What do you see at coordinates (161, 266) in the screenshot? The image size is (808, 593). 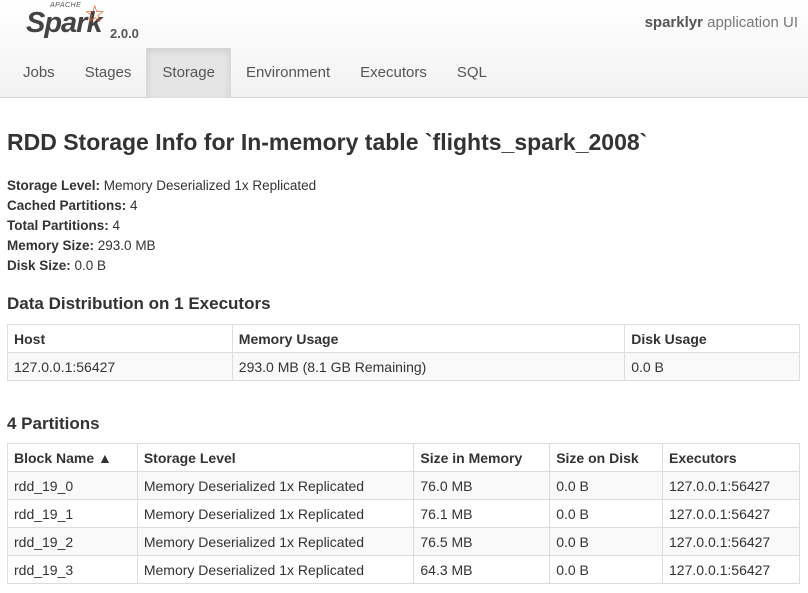 I see `info-disk-size: Disk Size: 0.0 B` at bounding box center [161, 266].